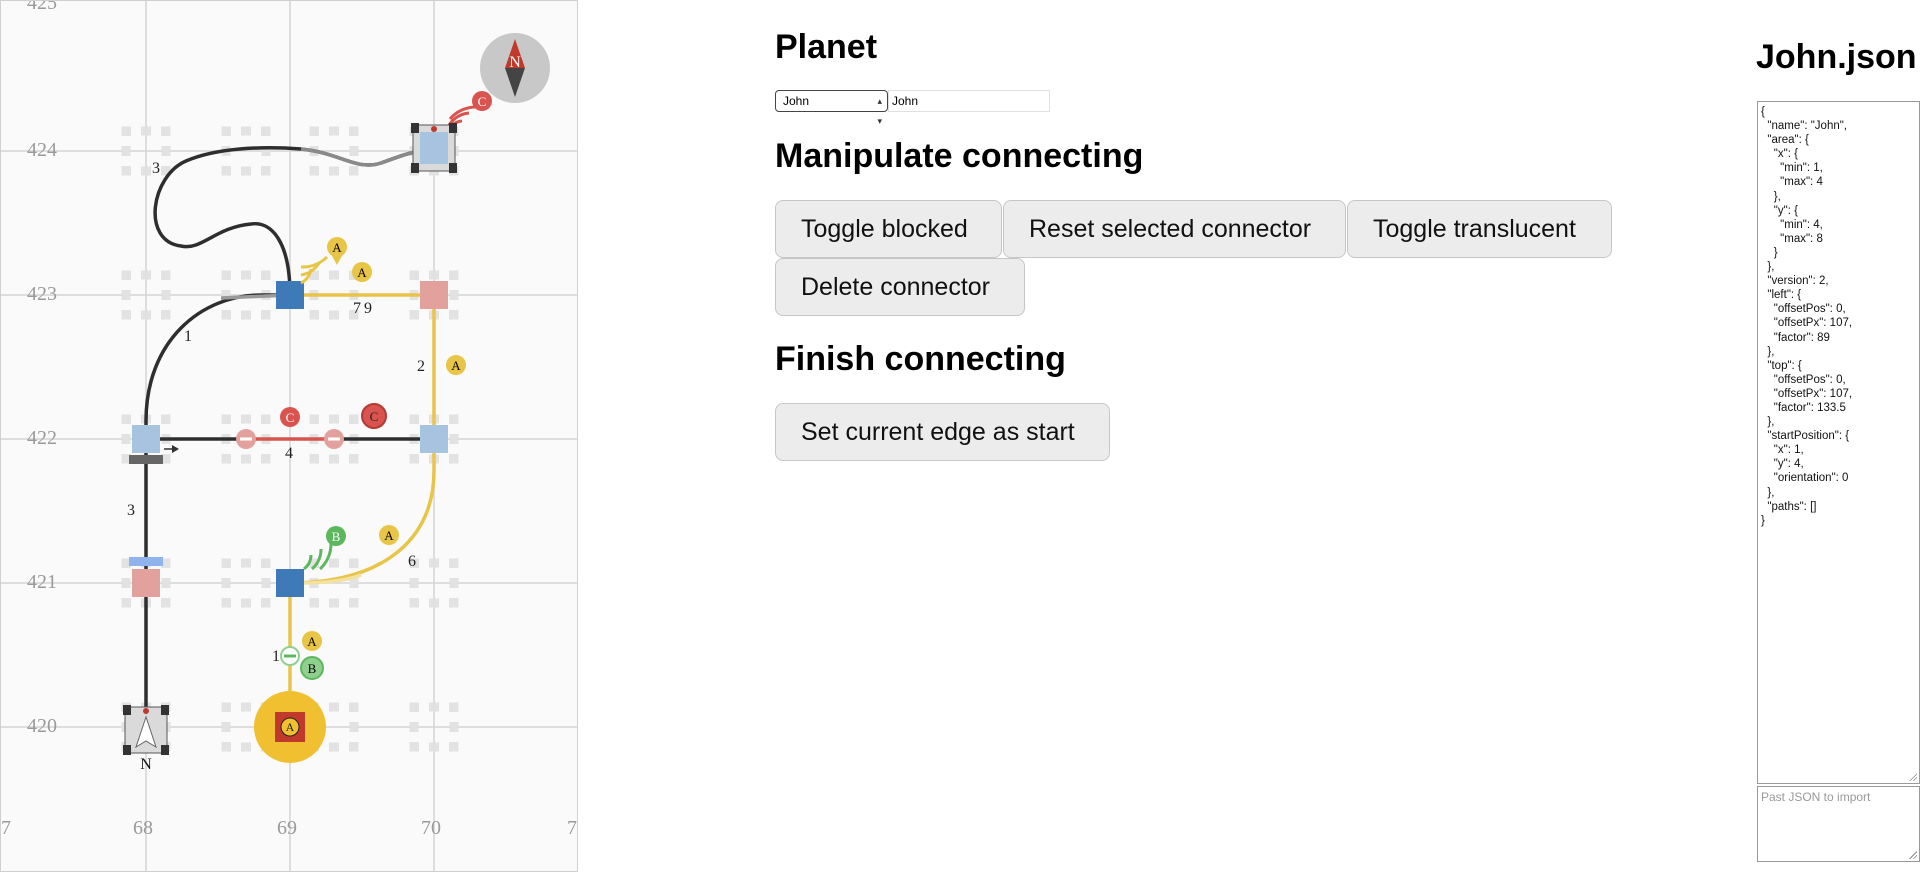 This screenshot has height=886, width=1920. I want to click on json-file-title: John.json, so click(1836, 57).